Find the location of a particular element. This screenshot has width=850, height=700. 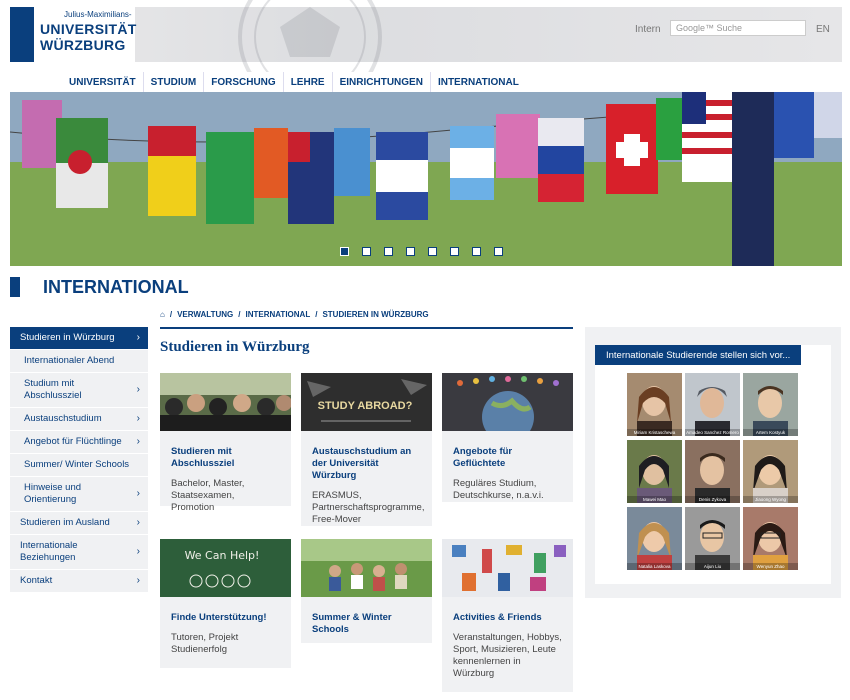

sidebar-item-label: Studieren in Würzburg is located at coordinates (67, 337).